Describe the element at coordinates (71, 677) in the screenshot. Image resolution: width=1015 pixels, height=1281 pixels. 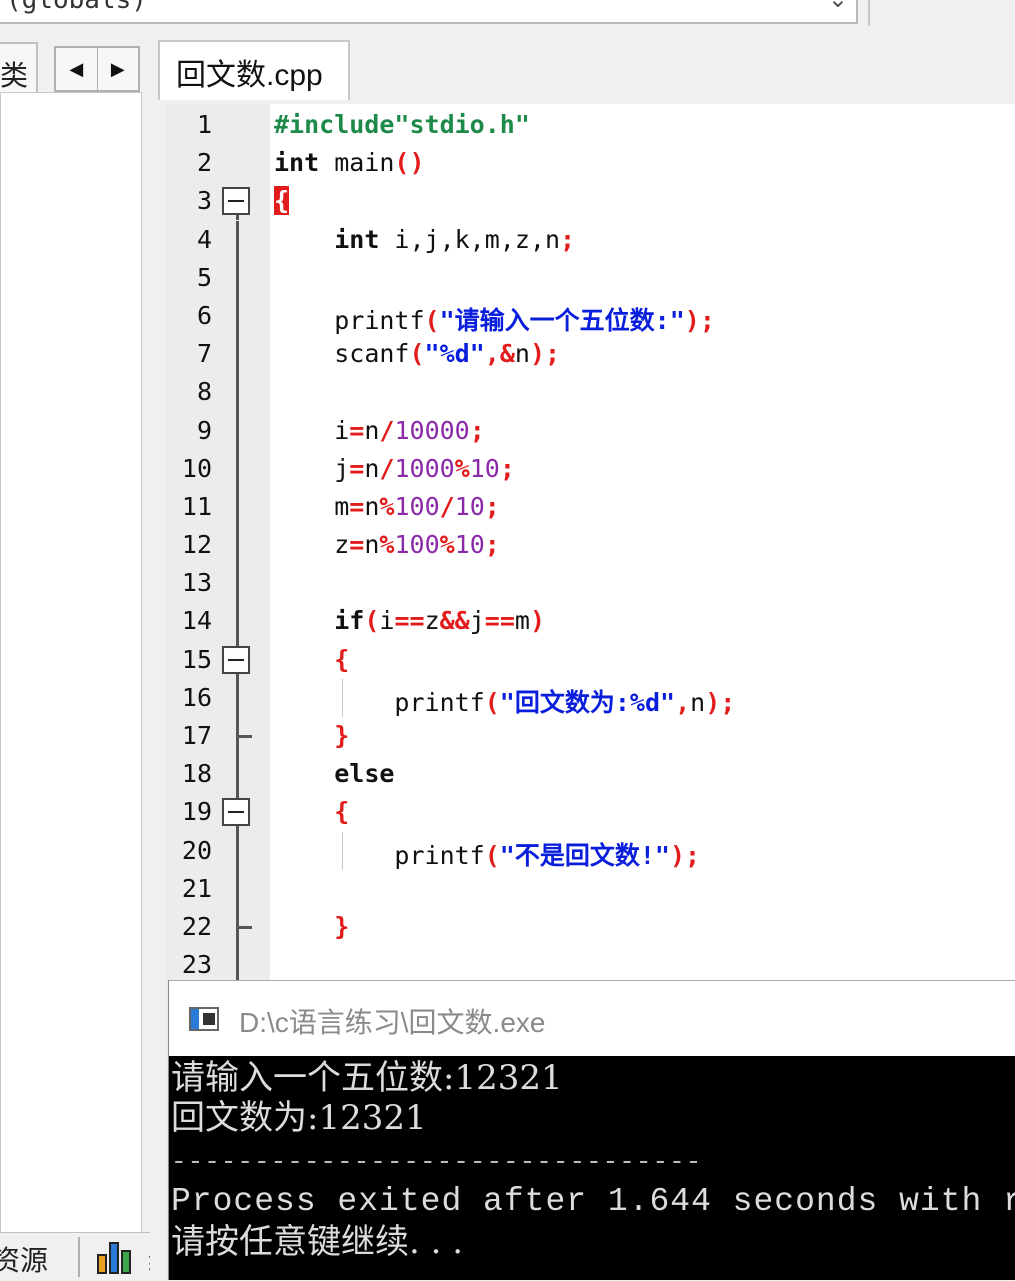
I see `class-browser-tree` at that location.